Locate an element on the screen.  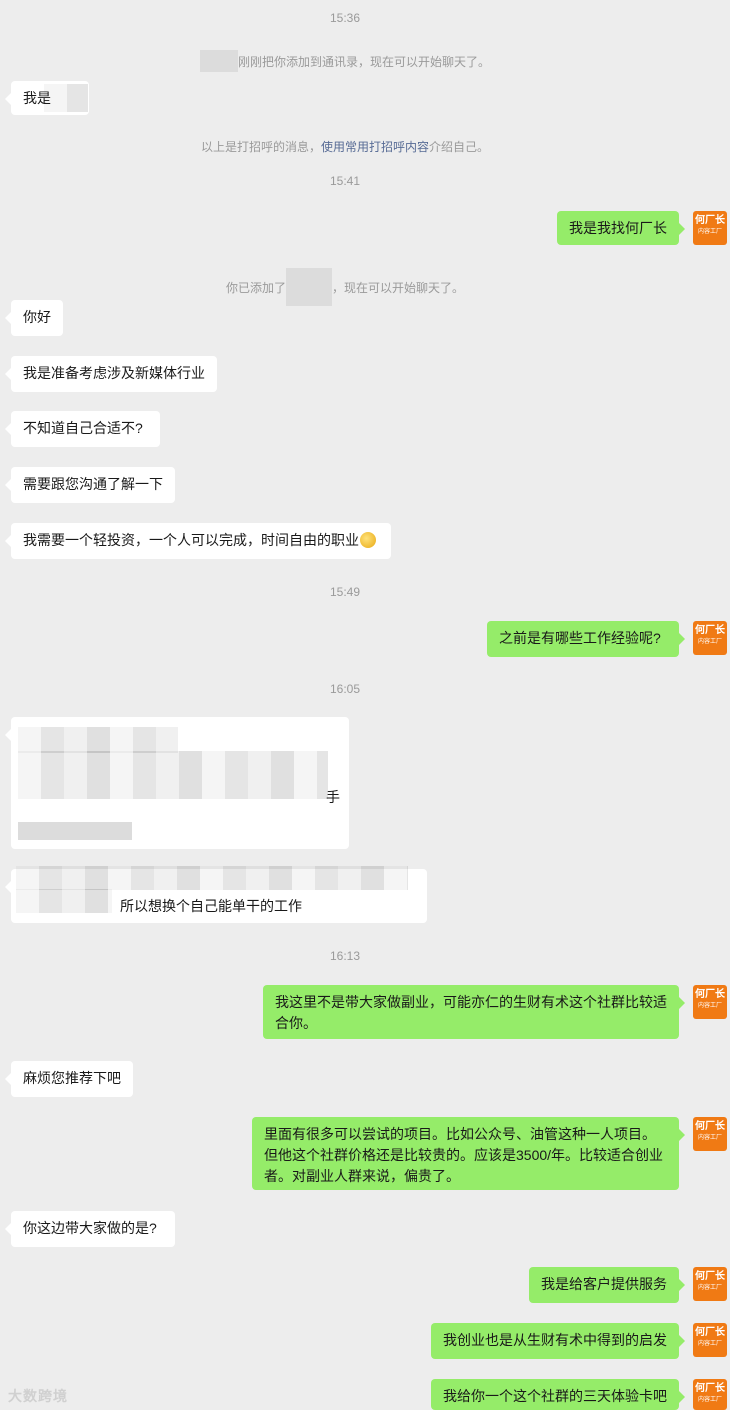
emoji-icon is located at coordinates (368, 540).